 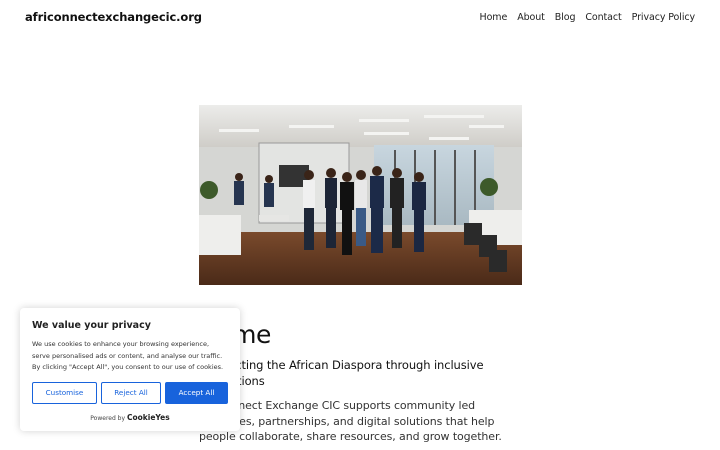 I want to click on site-title: africonnectexchangecic.org, so click(x=113, y=17).